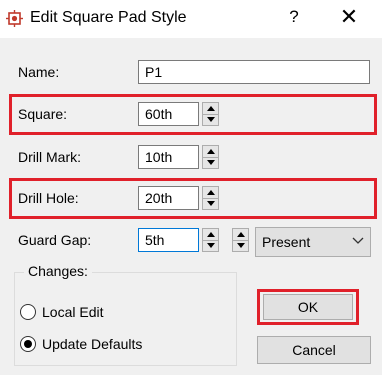 The height and width of the screenshot is (375, 382). Describe the element at coordinates (55, 240) in the screenshot. I see `guard-gap-label: Guard Gap:` at that location.